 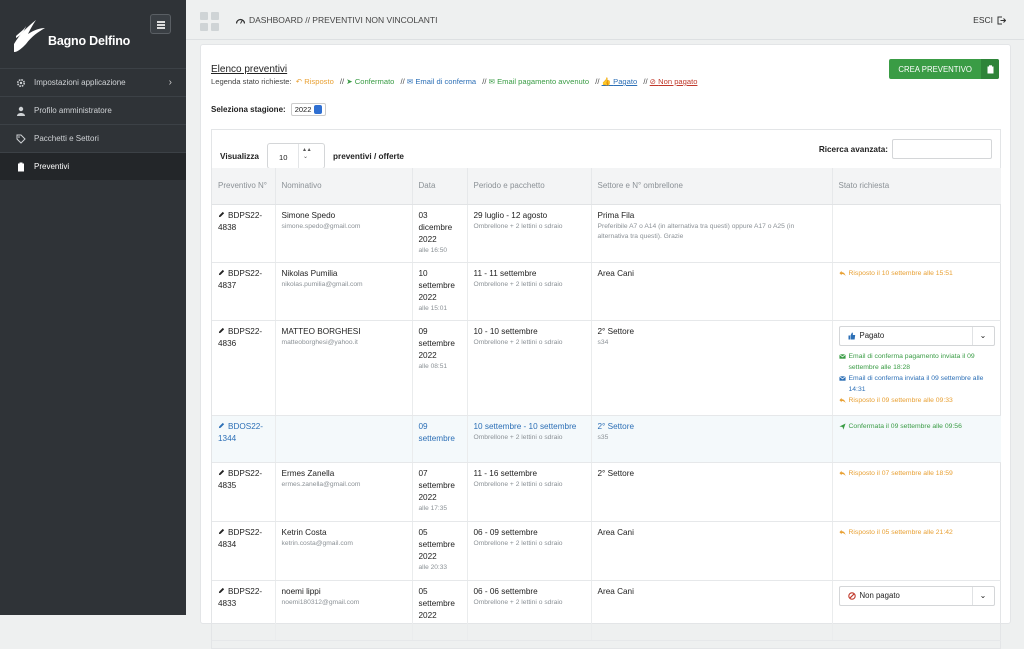 What do you see at coordinates (440, 186) in the screenshot?
I see `col-header-data: Data` at bounding box center [440, 186].